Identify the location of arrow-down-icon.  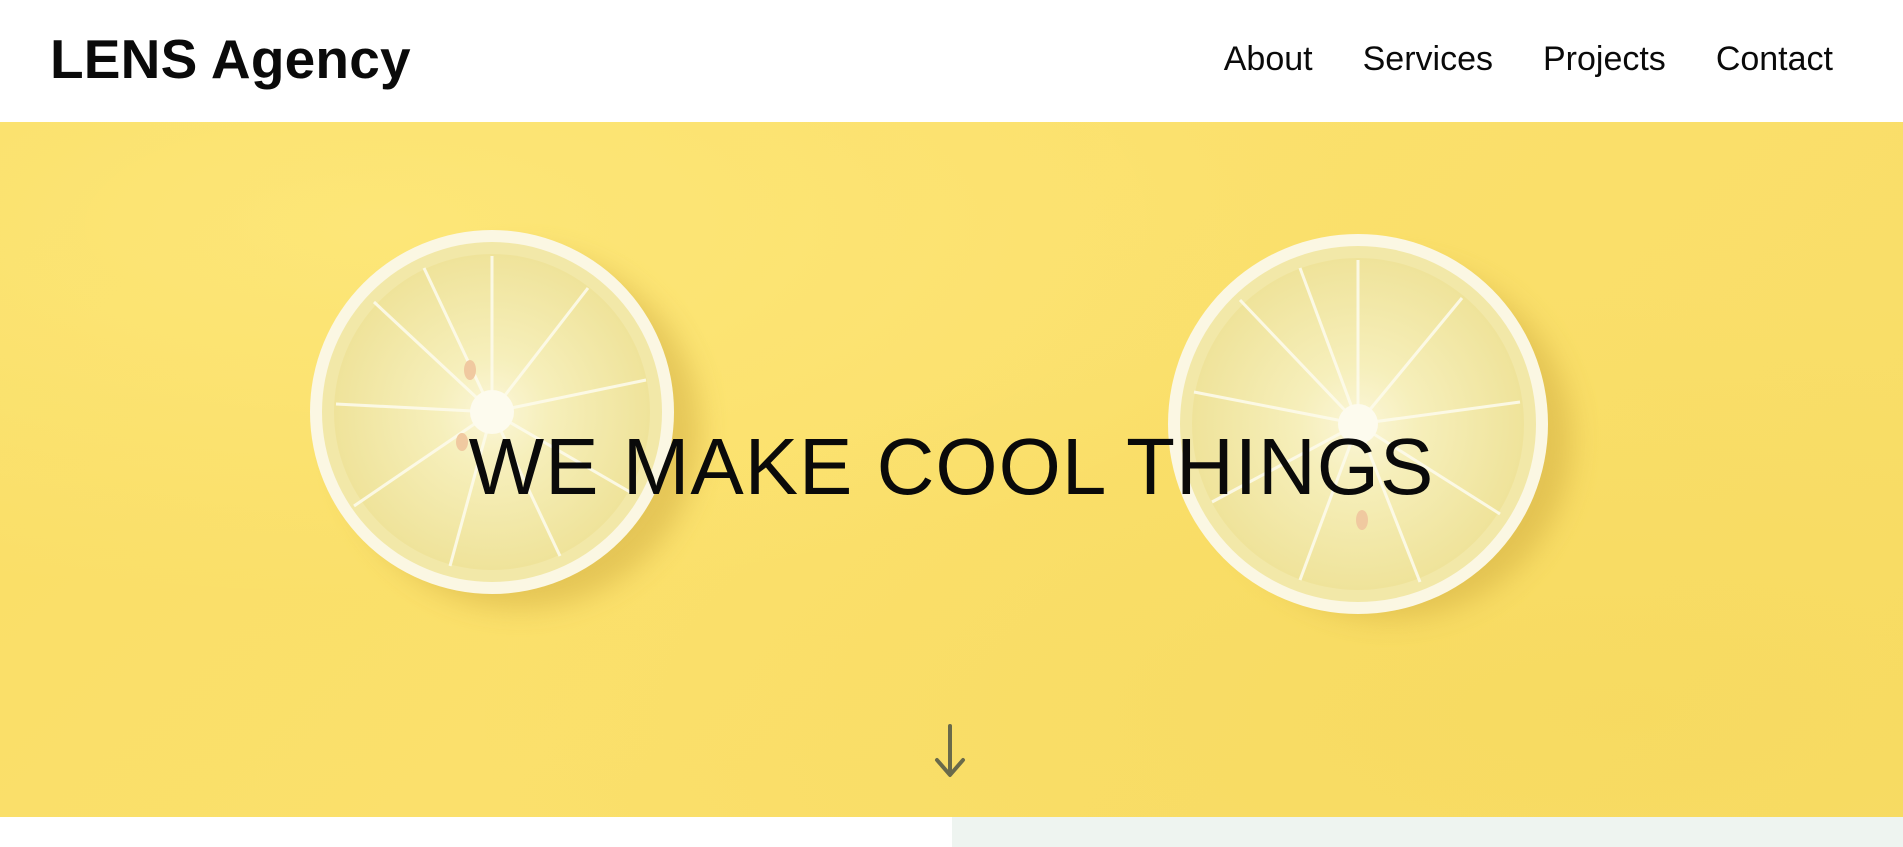
(950, 752).